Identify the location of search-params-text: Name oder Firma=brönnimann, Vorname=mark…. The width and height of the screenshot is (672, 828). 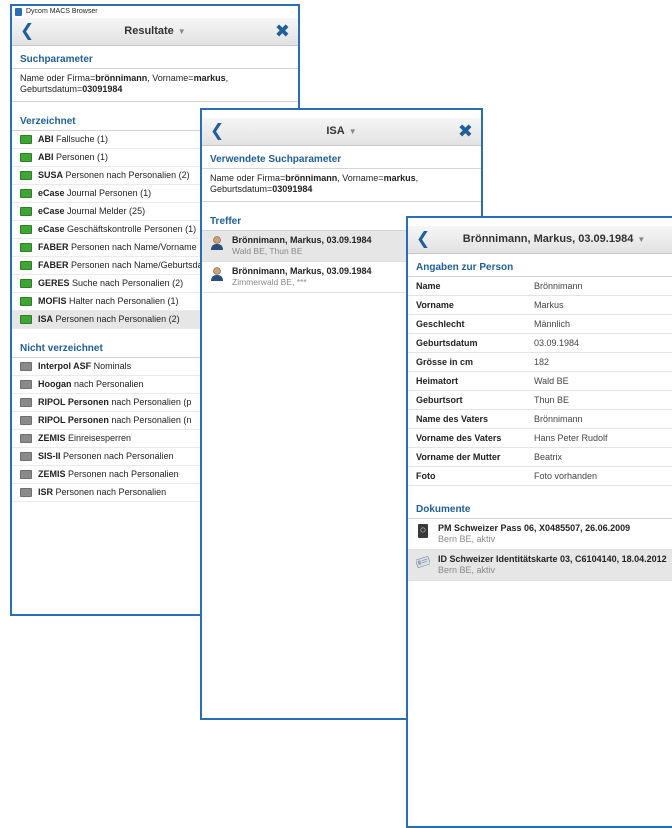
(155, 85).